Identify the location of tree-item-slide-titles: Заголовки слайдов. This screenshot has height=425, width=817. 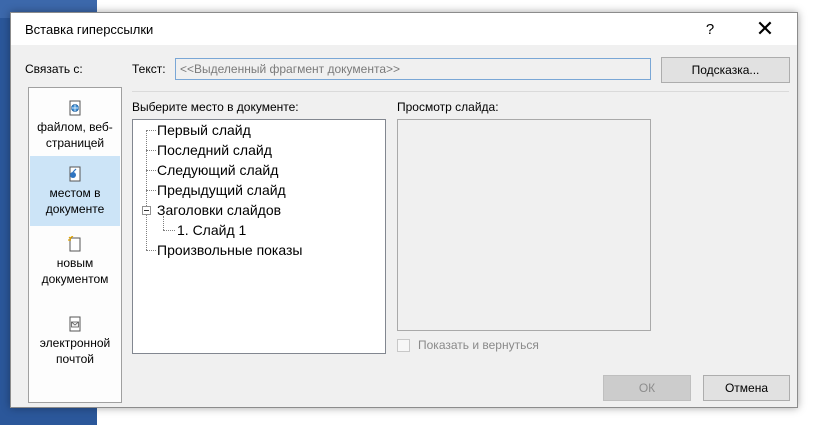
(219, 210).